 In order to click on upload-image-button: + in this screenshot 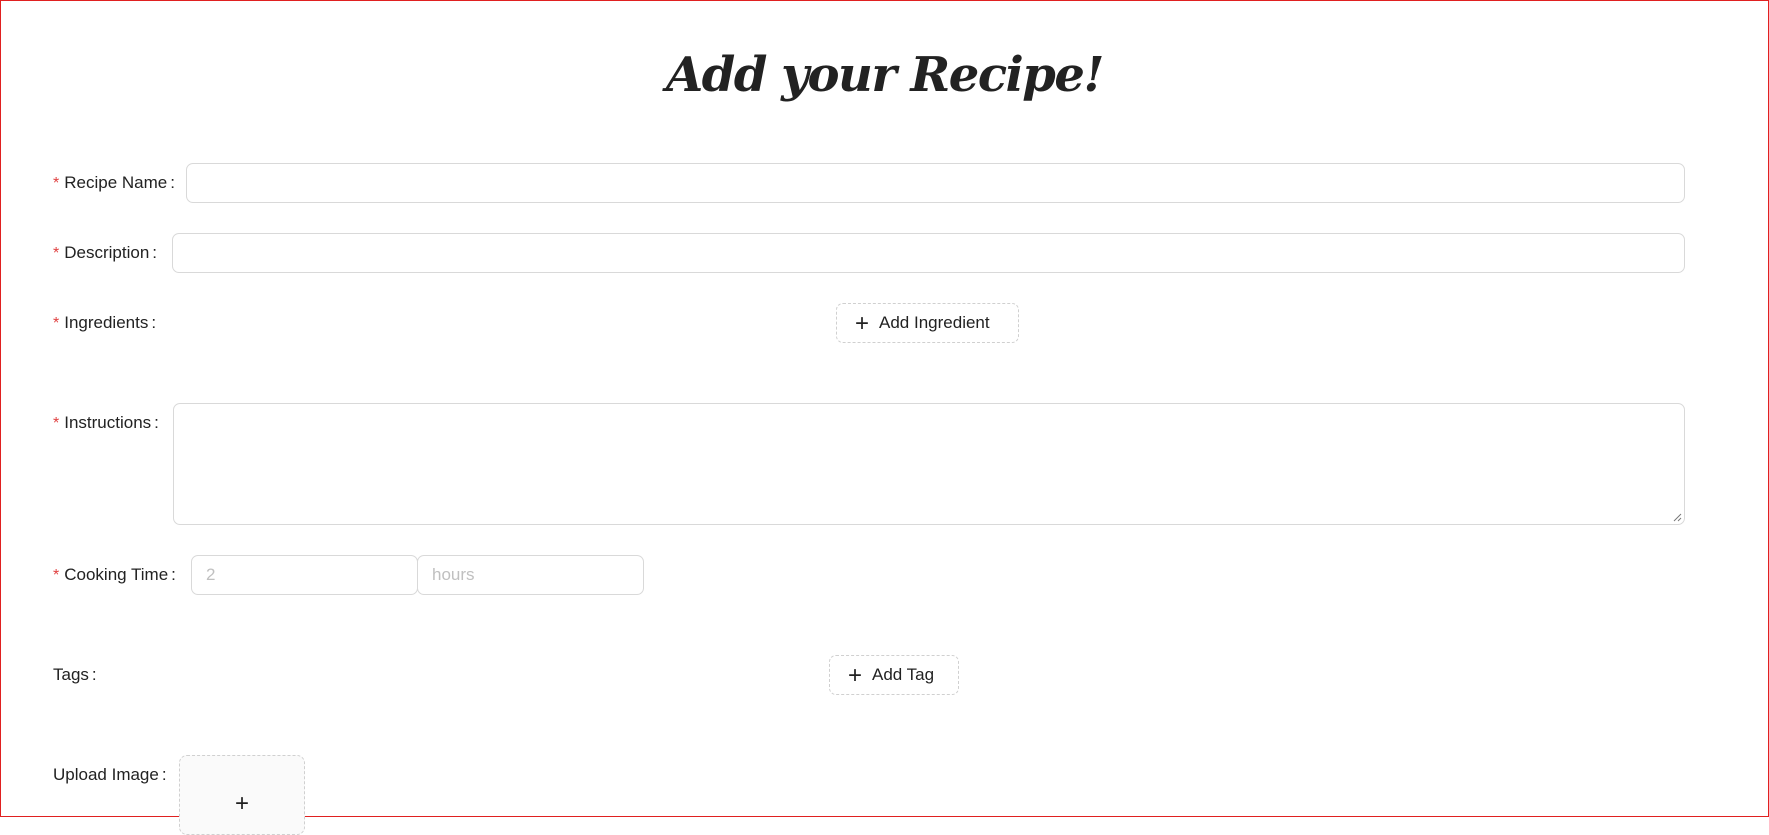, I will do `click(242, 795)`.